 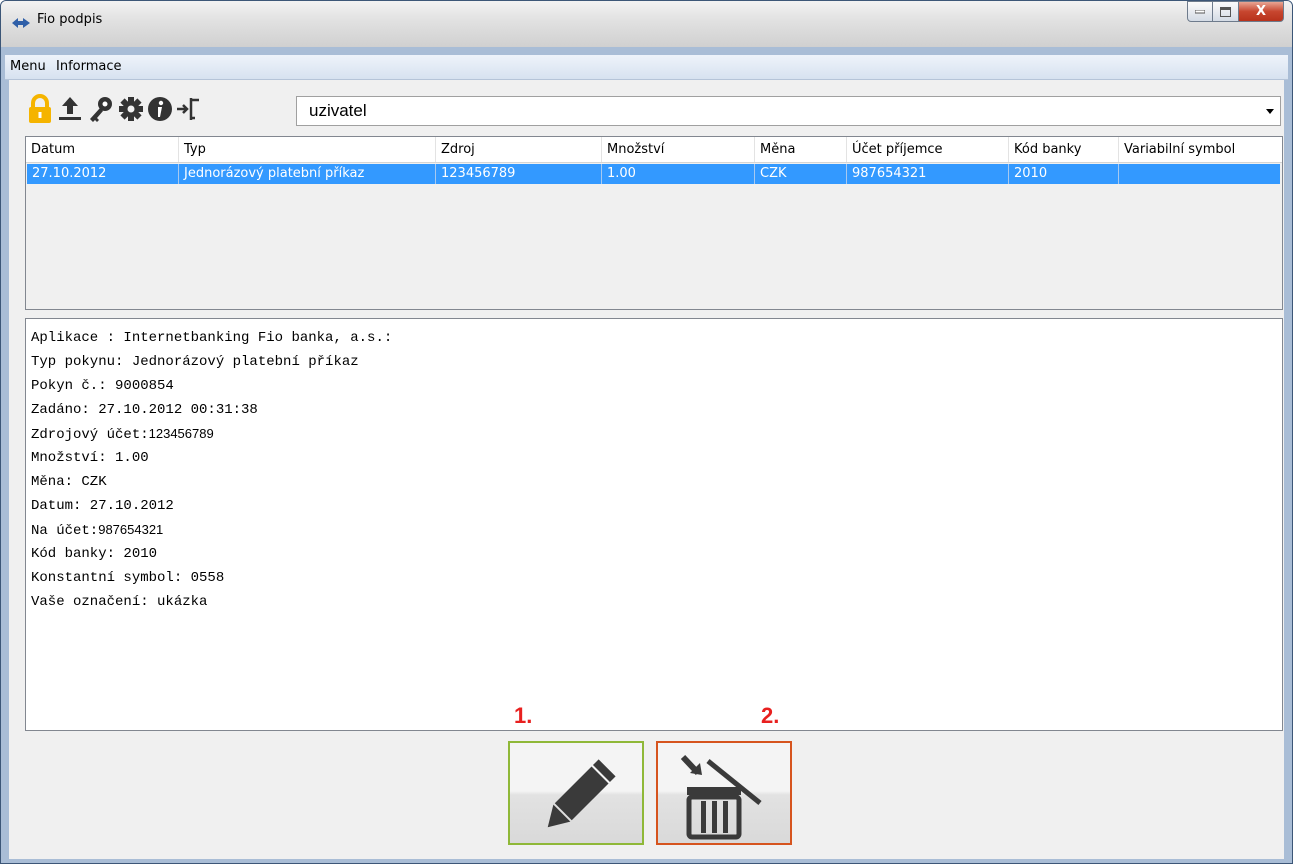 What do you see at coordinates (70, 19) in the screenshot?
I see `window-title: Fio podpis` at bounding box center [70, 19].